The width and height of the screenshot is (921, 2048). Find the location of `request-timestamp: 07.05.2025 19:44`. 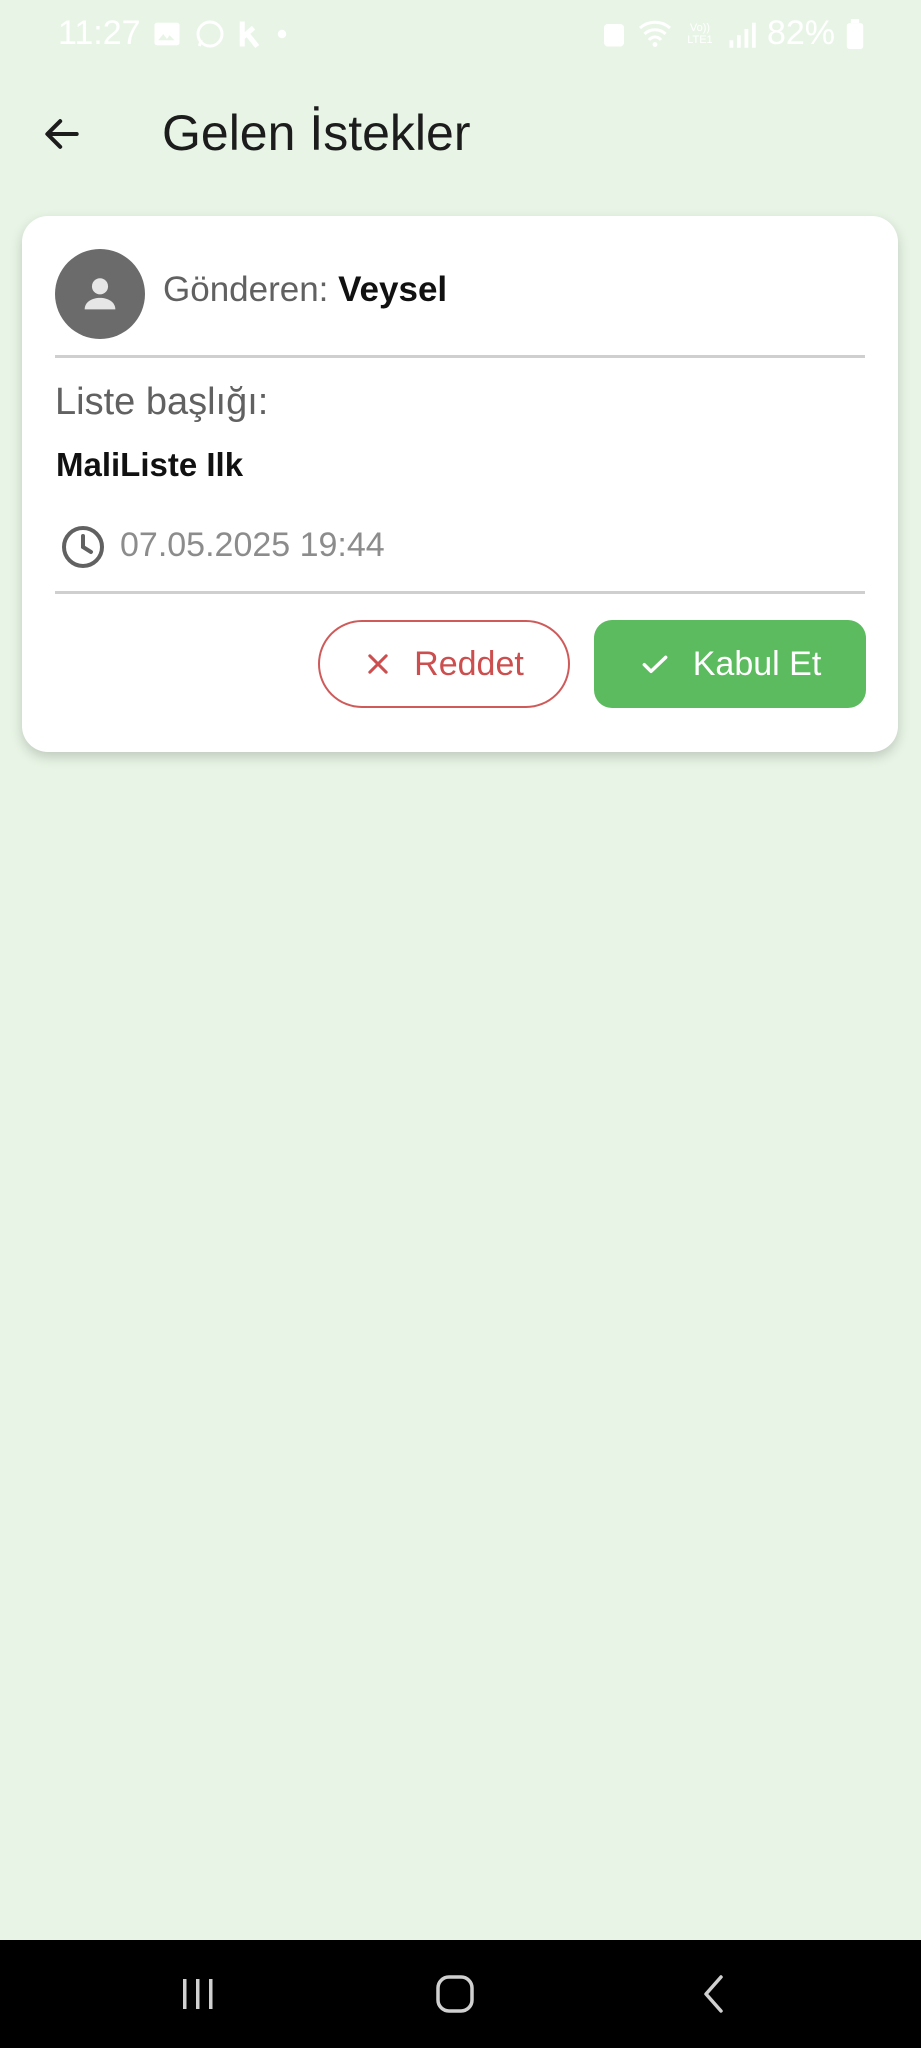

request-timestamp: 07.05.2025 19:44 is located at coordinates (252, 545).